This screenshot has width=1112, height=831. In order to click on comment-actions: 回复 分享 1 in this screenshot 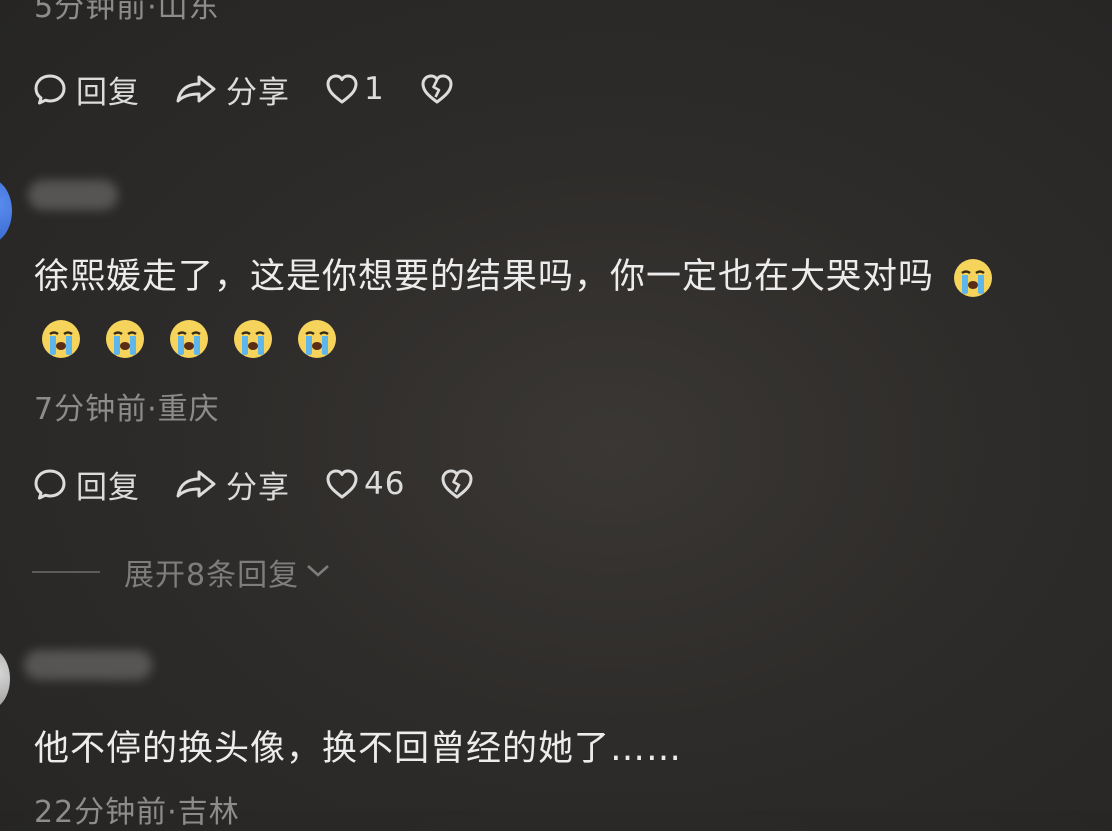, I will do `click(260, 89)`.